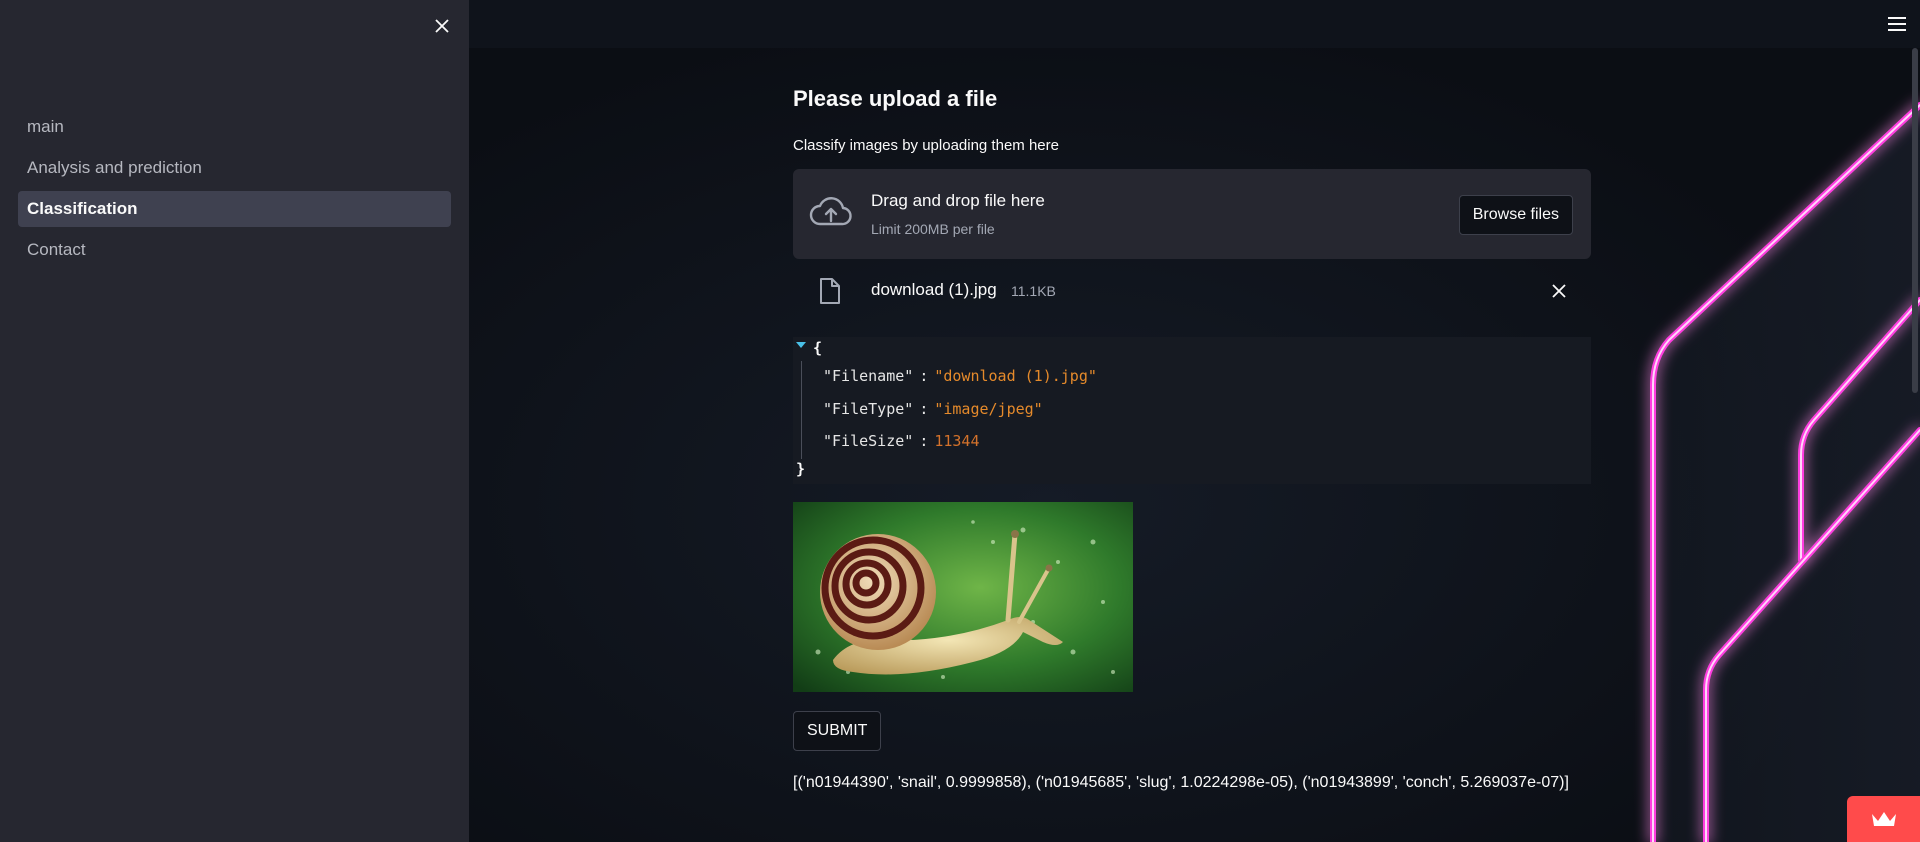 This screenshot has width=1920, height=842. I want to click on json-indent-guide, so click(801, 410).